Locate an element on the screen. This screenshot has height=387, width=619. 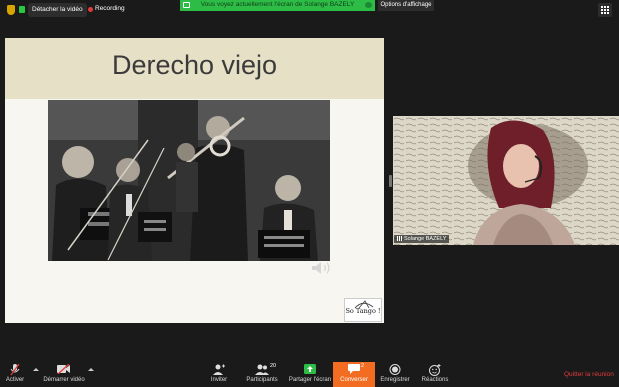
record-label: Enregistrer is located at coordinates (395, 380).